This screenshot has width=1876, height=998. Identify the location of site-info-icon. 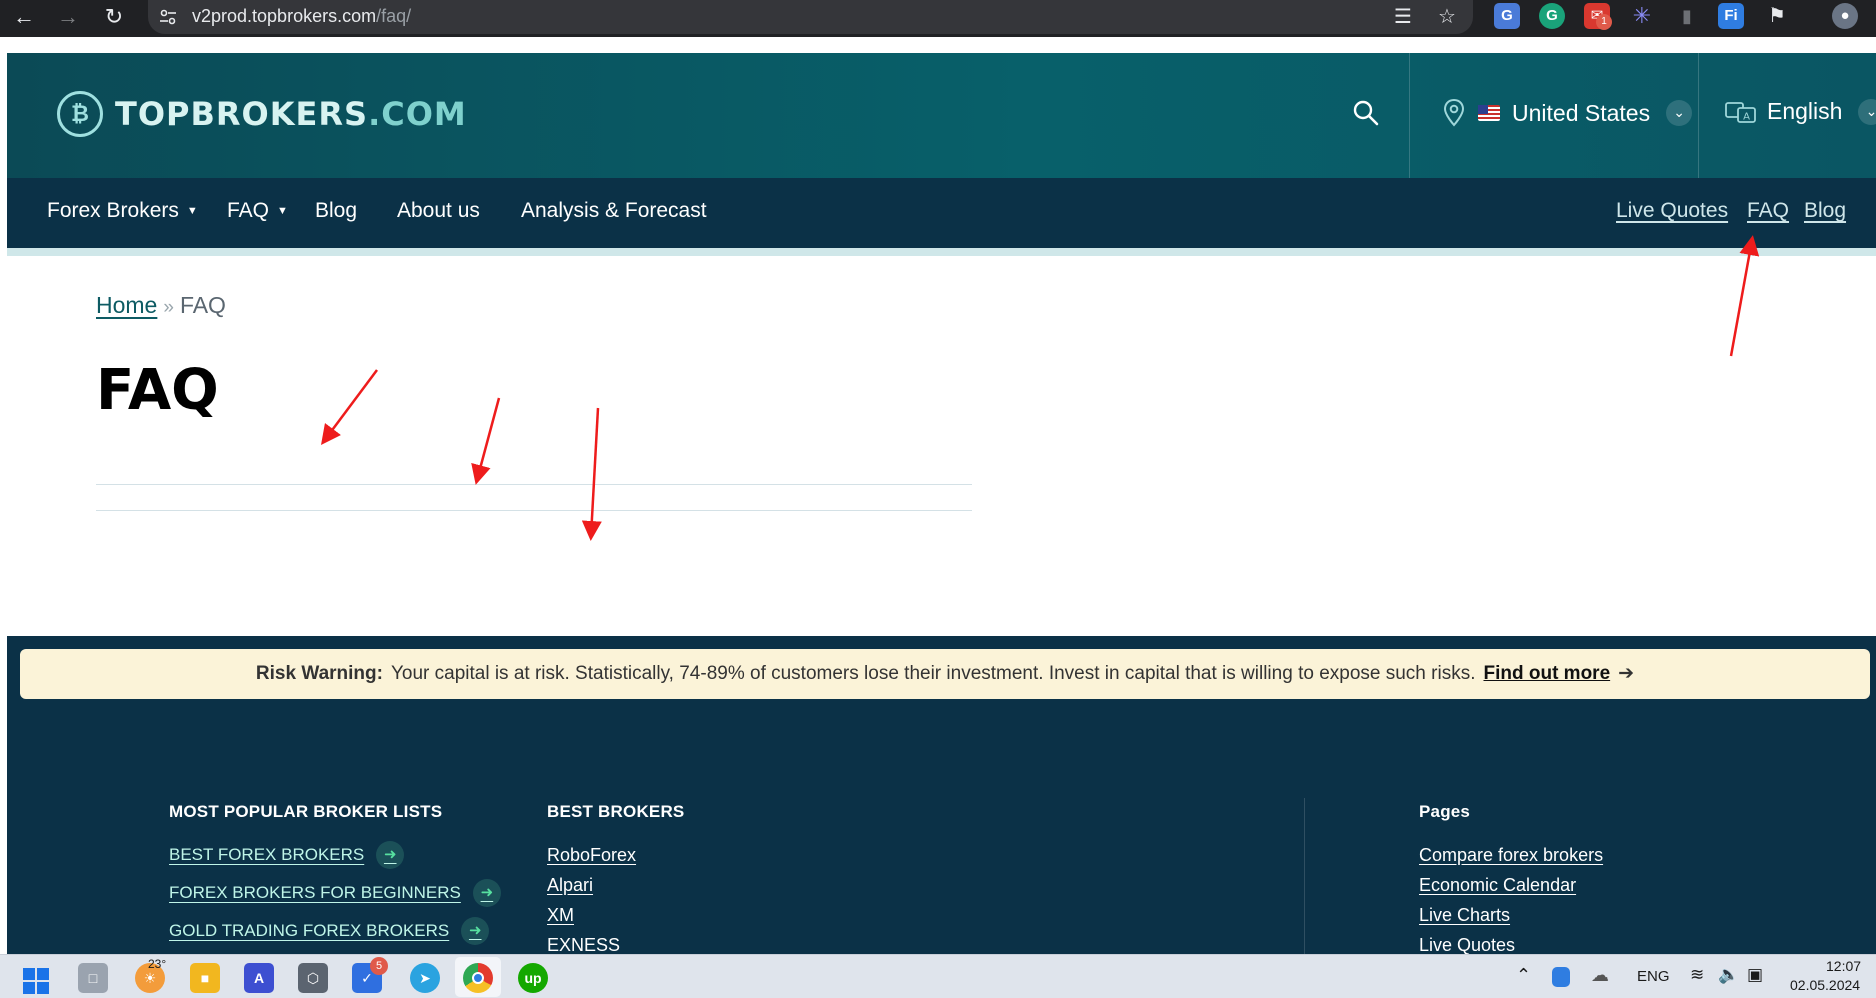
(168, 17).